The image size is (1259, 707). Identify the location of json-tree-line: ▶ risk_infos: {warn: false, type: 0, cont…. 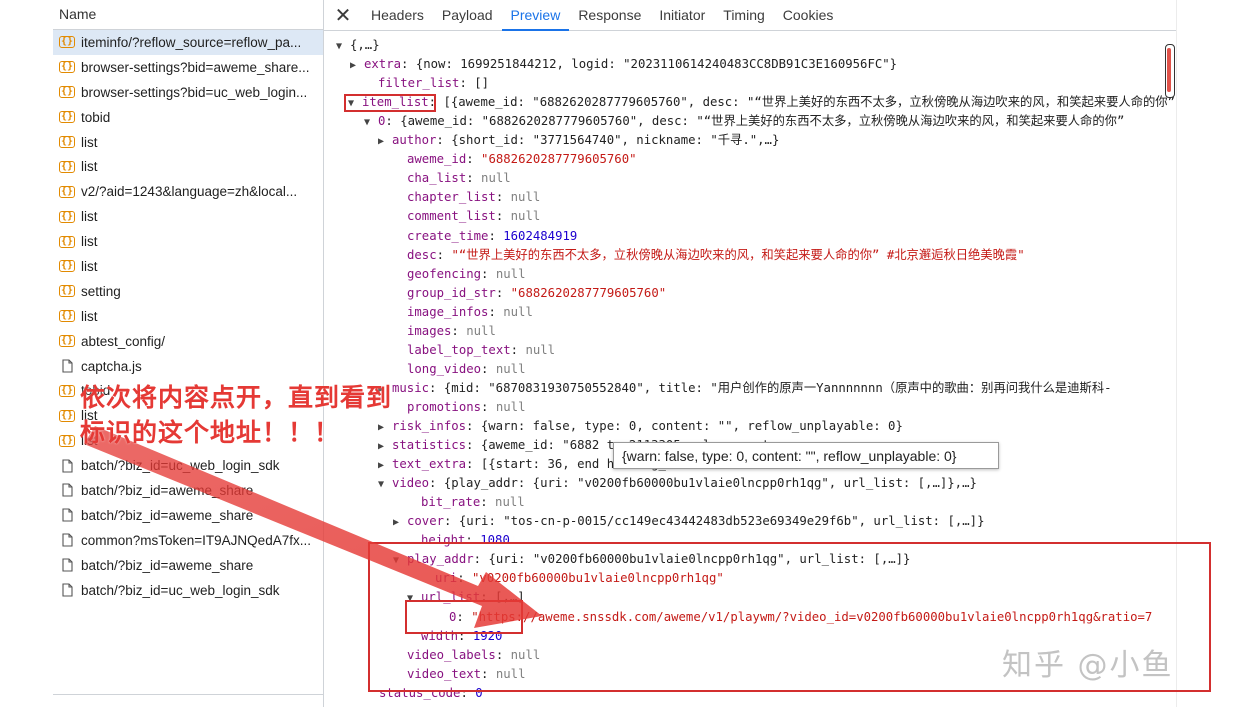
(640, 426).